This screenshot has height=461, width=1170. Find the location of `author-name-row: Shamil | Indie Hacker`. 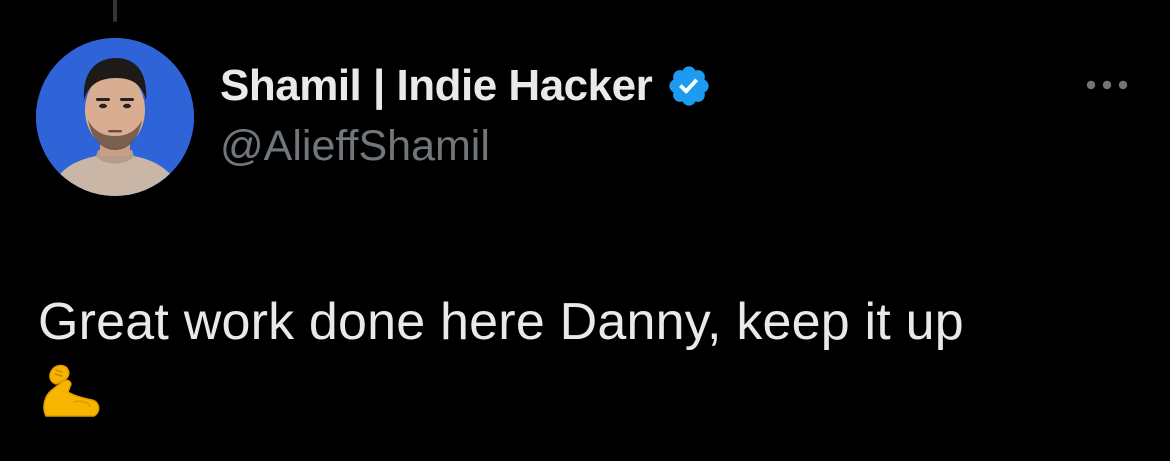

author-name-row: Shamil | Indie Hacker is located at coordinates (466, 86).